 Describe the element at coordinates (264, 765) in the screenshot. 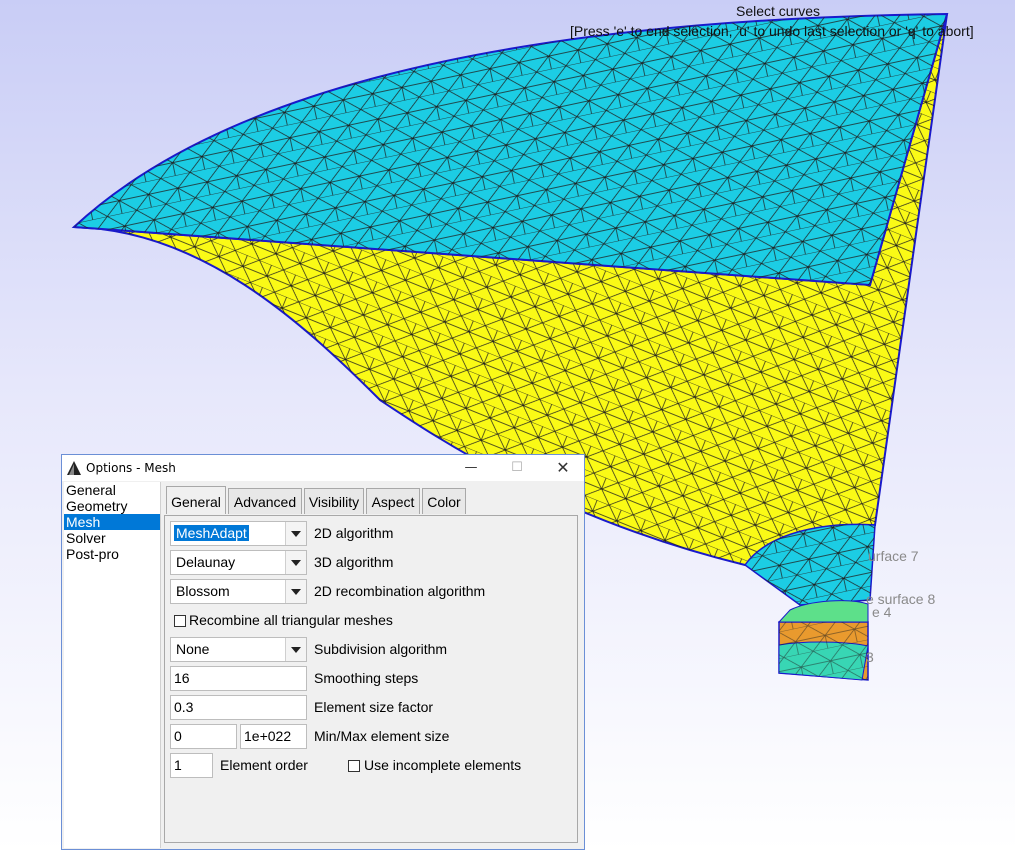

I see `element-order-label: Element order` at that location.